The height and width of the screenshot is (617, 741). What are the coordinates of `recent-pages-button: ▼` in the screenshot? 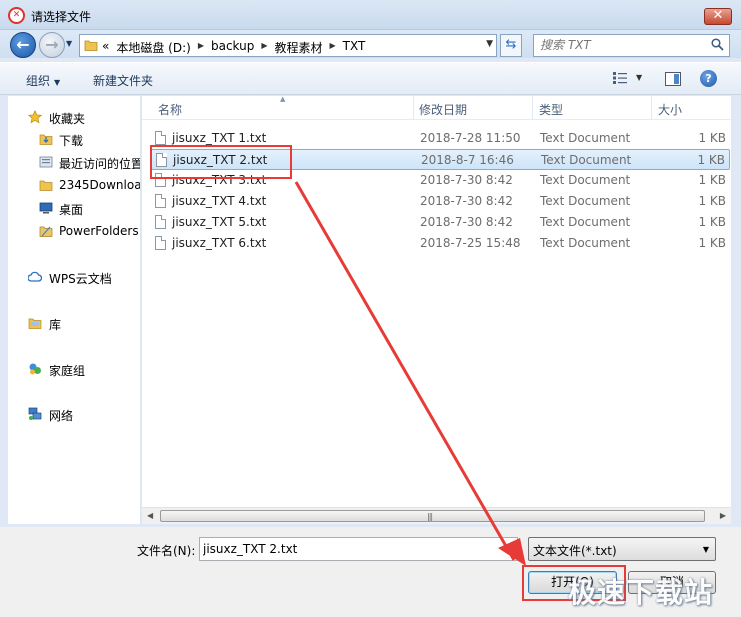 It's located at (69, 43).